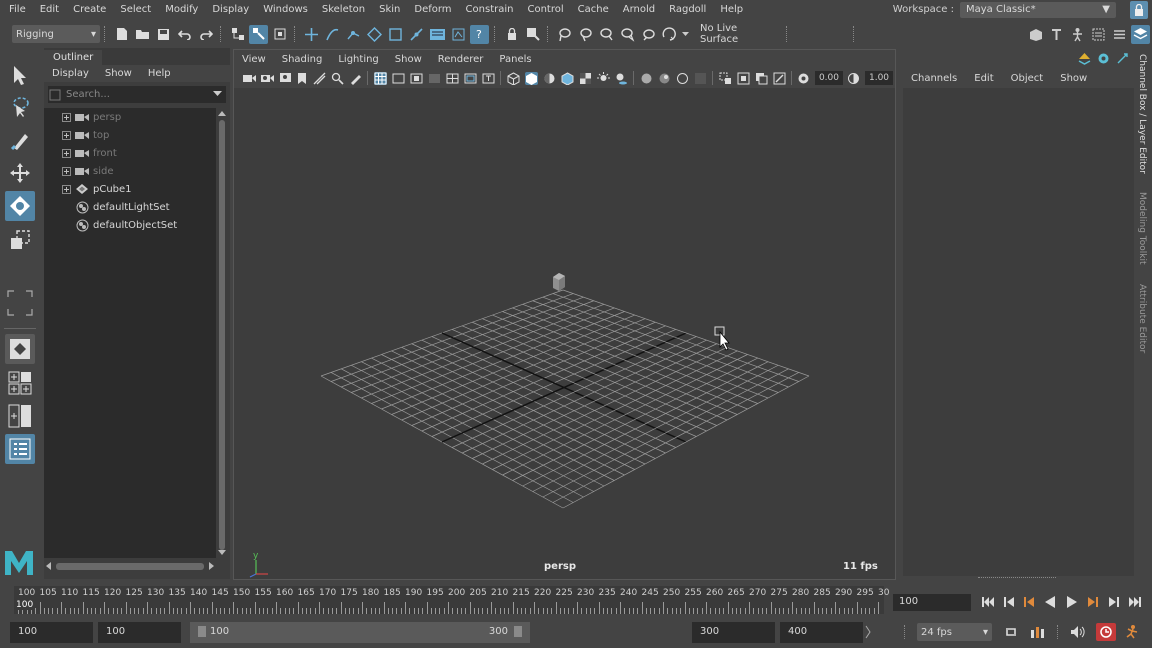 The height and width of the screenshot is (648, 1152). Describe the element at coordinates (853, 78) in the screenshot. I see `gamma-icon` at that location.